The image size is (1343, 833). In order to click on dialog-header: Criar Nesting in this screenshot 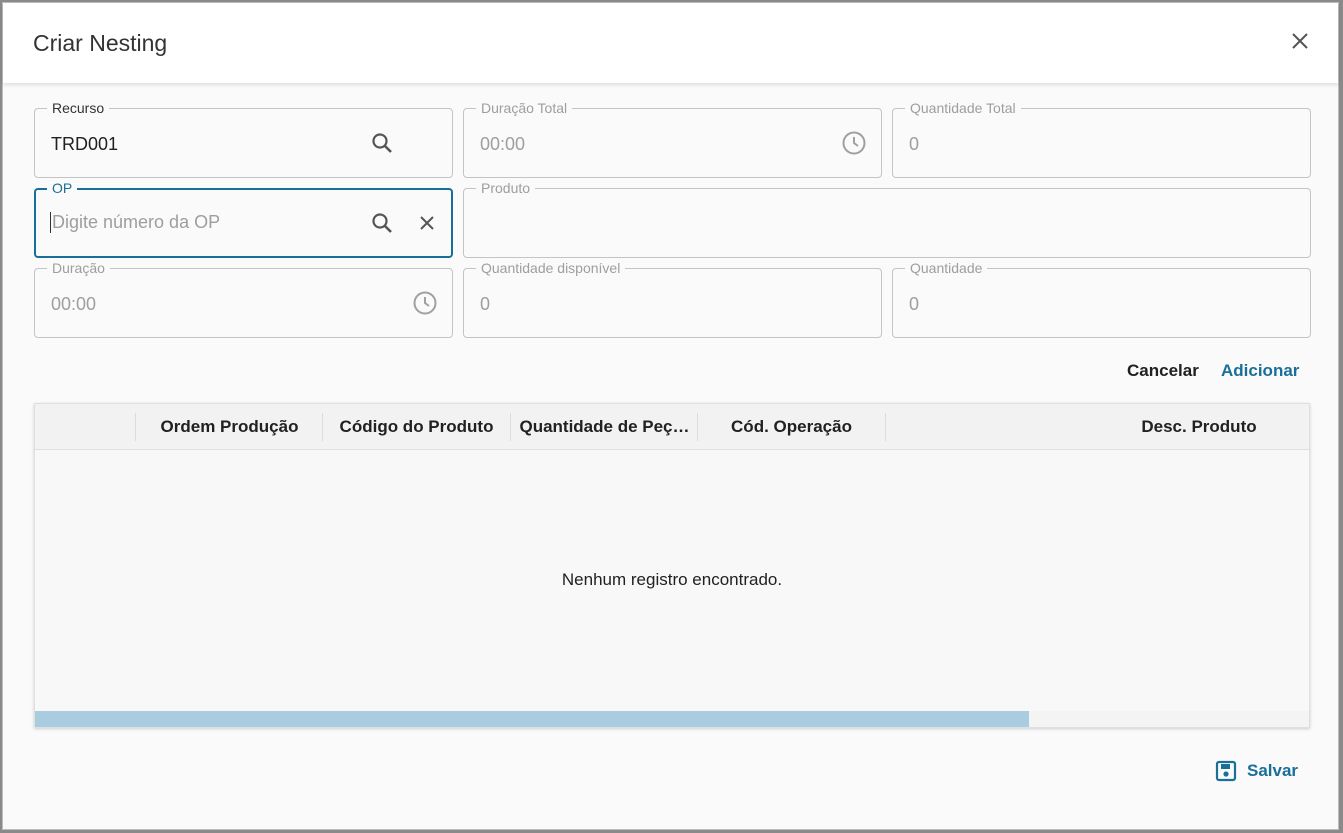, I will do `click(670, 43)`.